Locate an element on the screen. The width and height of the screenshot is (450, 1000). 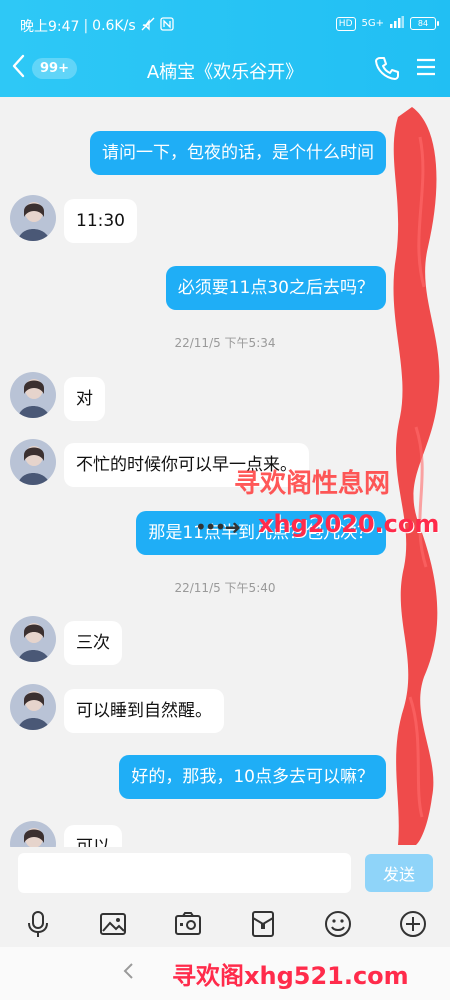
message-input is located at coordinates (184, 873).